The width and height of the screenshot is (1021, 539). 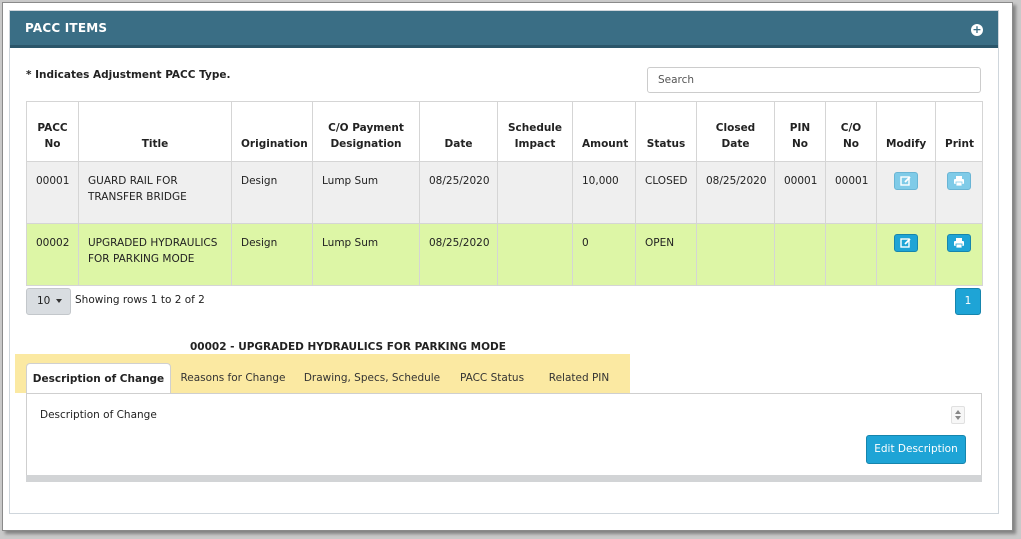 What do you see at coordinates (52, 131) in the screenshot?
I see `column-header-pacc-no: PACC No` at bounding box center [52, 131].